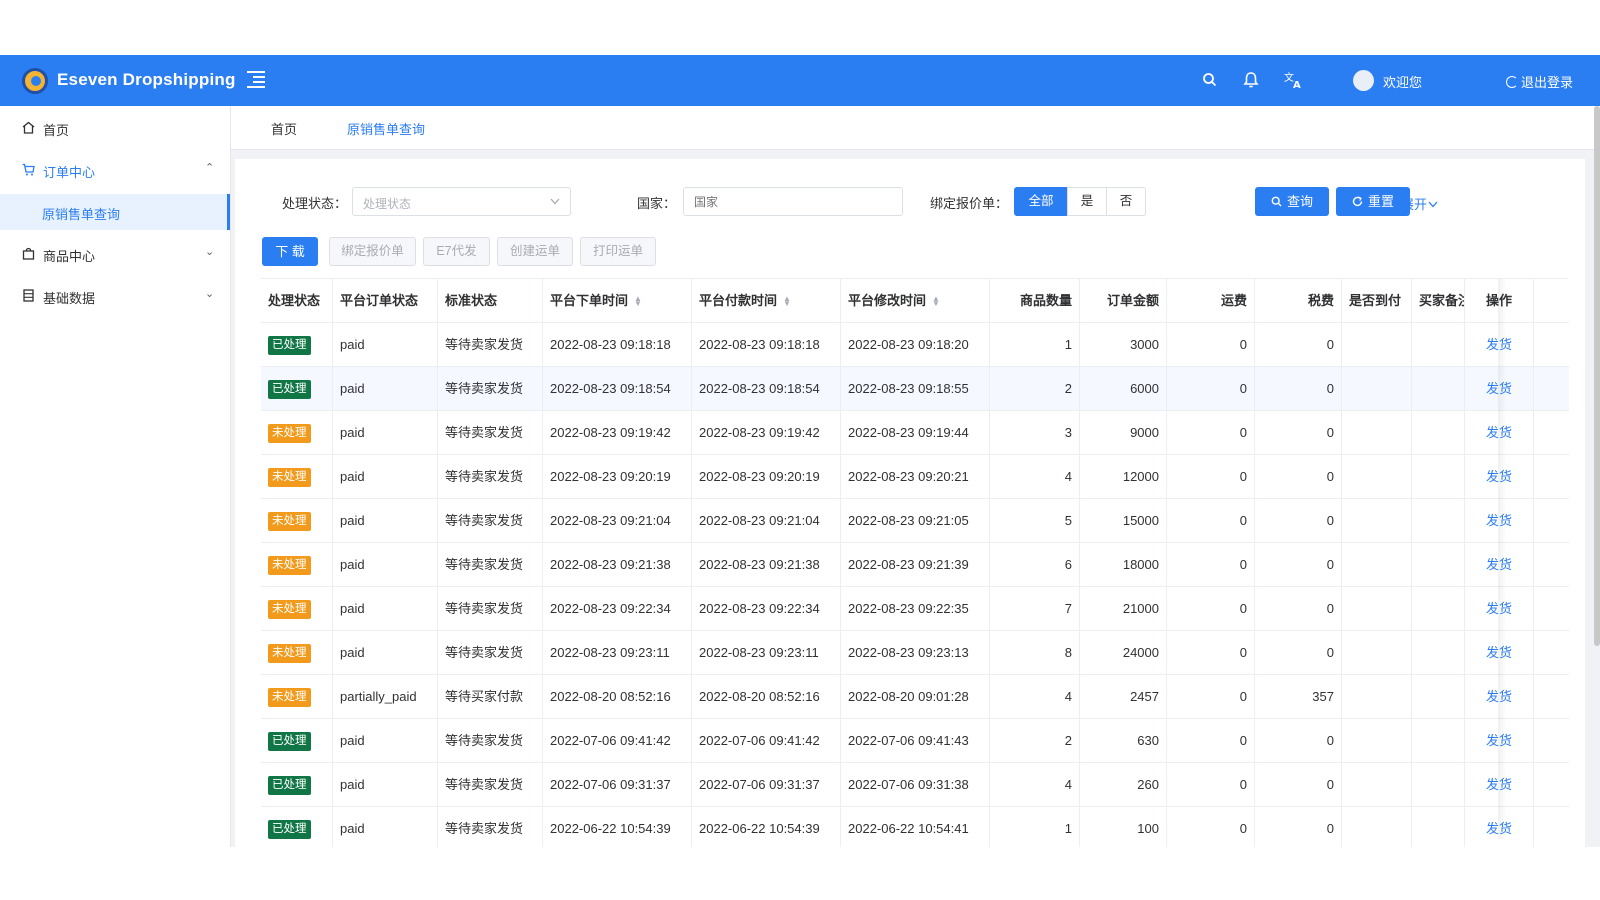 The height and width of the screenshot is (900, 1600). I want to click on e7-dropship-button: E7代发, so click(456, 251).